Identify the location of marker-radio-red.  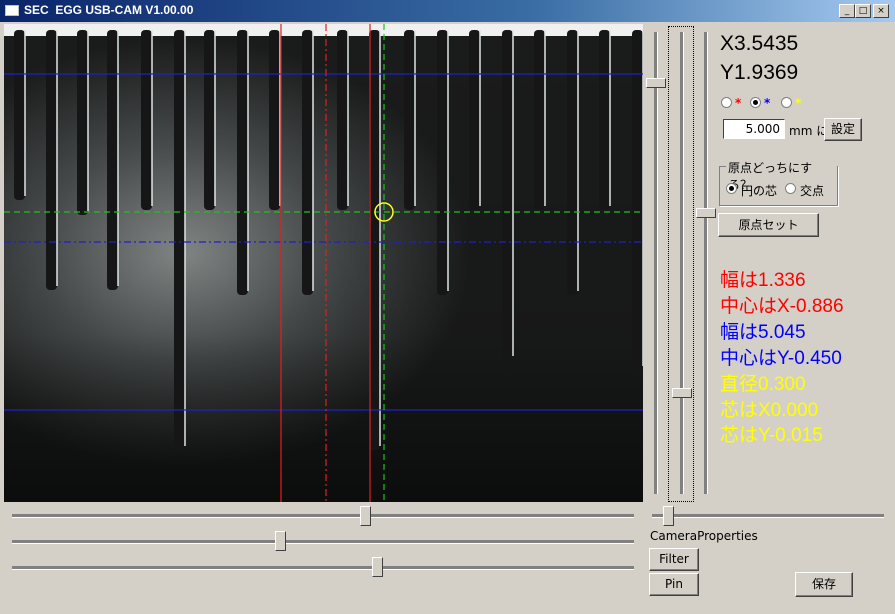
(726, 102).